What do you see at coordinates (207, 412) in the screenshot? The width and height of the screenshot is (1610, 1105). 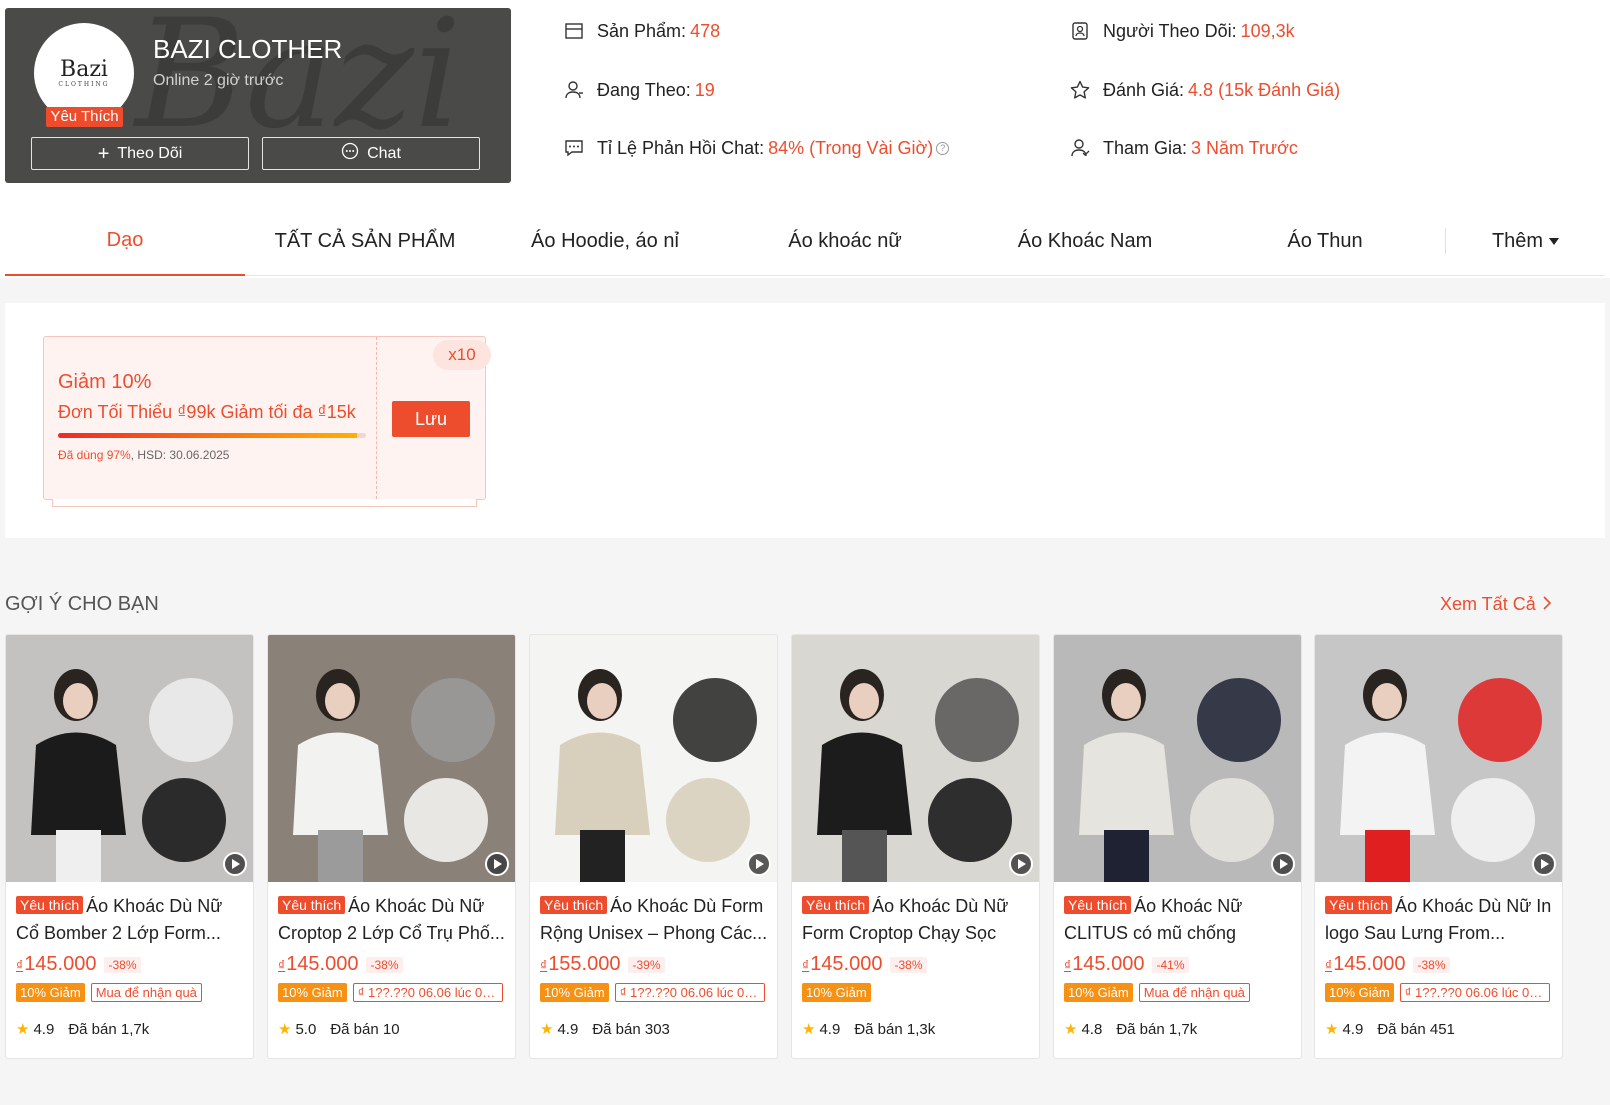 I see `voucher-description: Đơn Tối Thiểu ₫99k Giảm tối đa ₫15k` at bounding box center [207, 412].